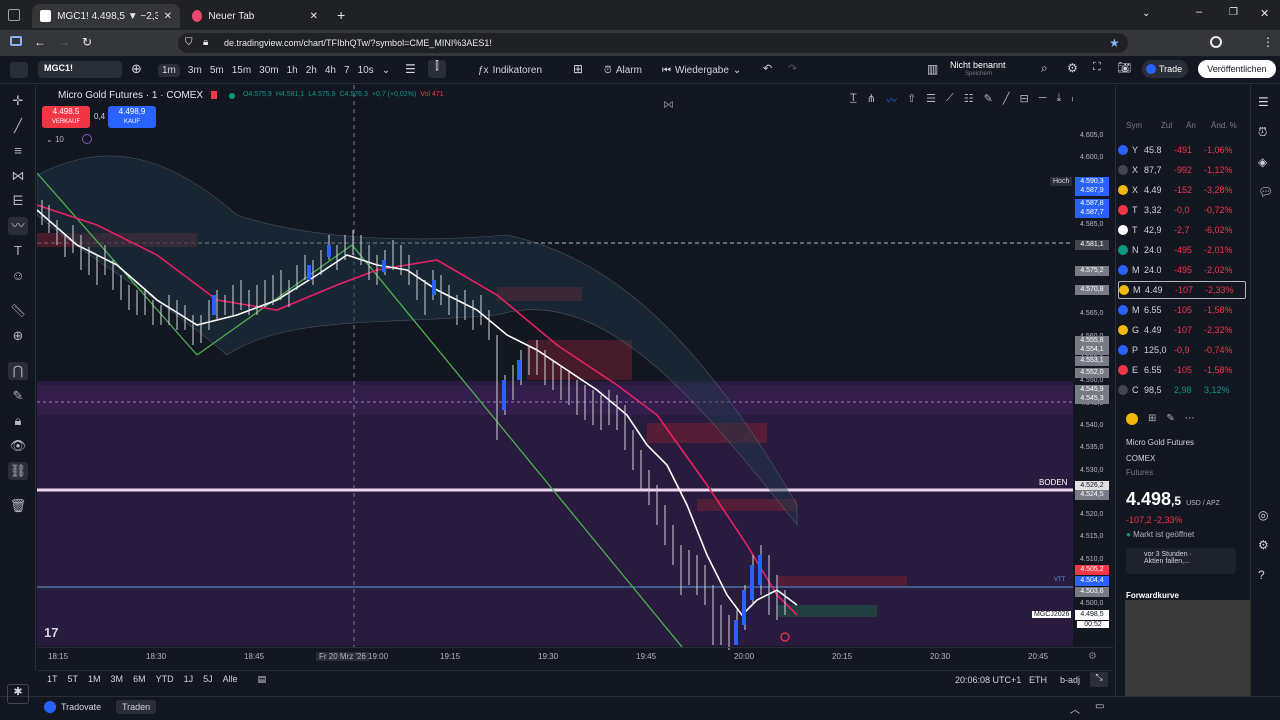  What do you see at coordinates (55, 139) in the screenshot?
I see `indicator-count: ⌄ 10` at bounding box center [55, 139].